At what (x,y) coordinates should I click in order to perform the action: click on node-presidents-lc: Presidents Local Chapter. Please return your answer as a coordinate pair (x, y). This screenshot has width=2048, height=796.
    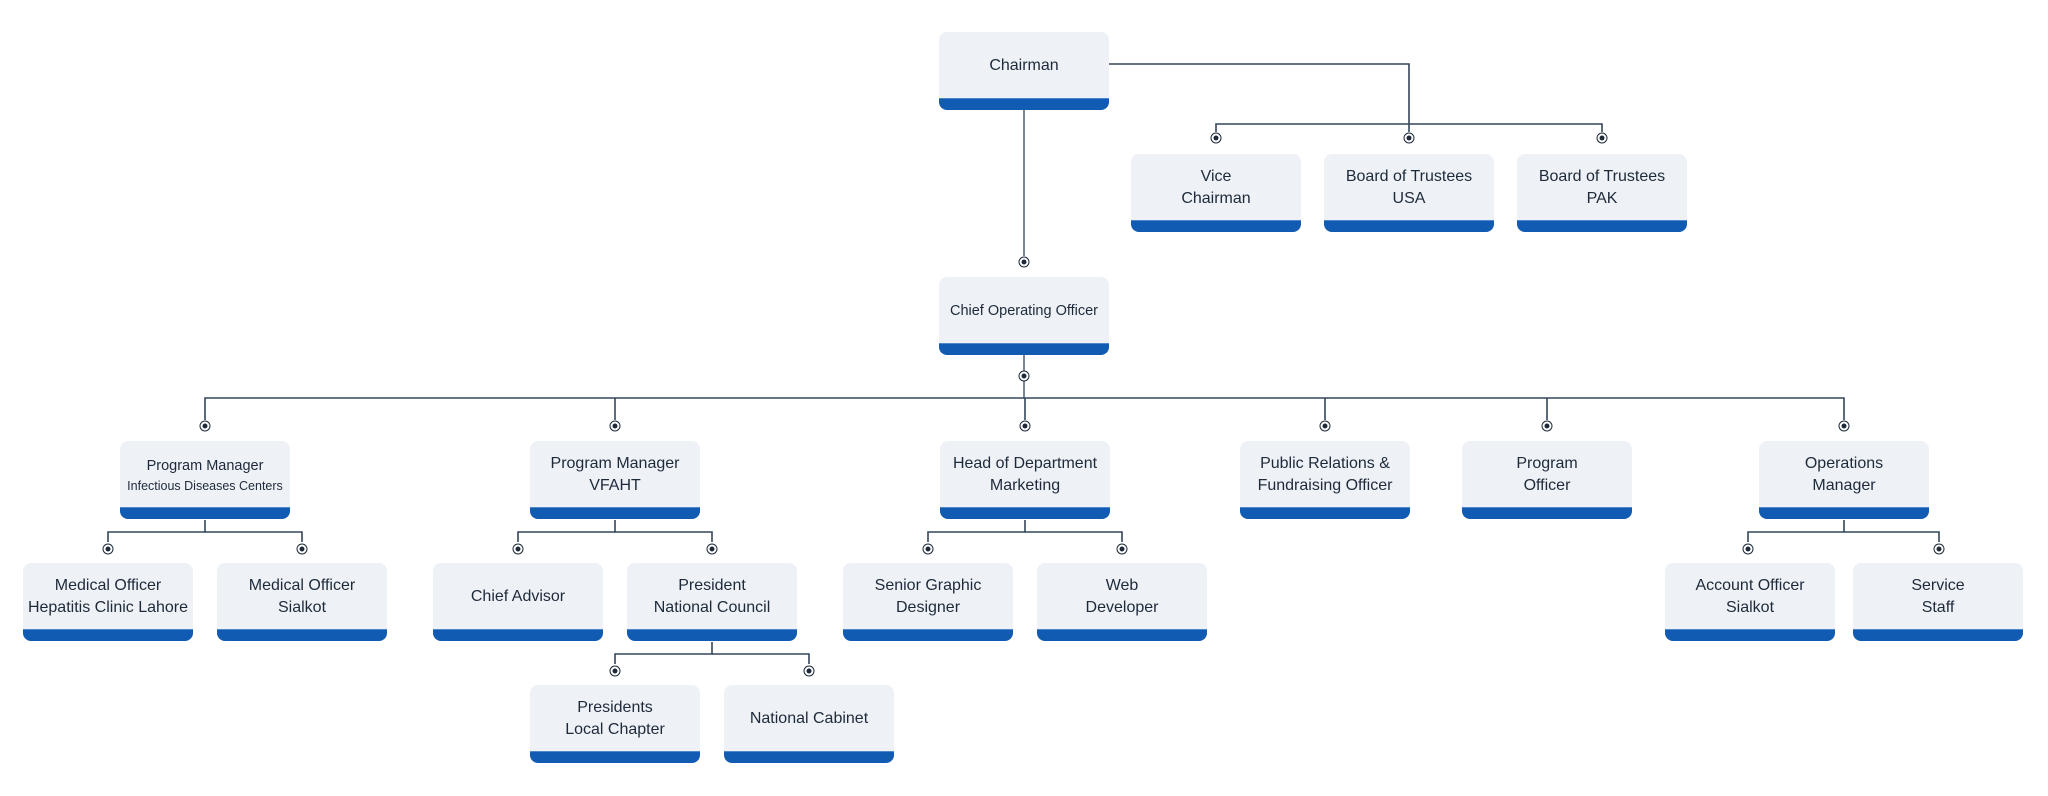
    Looking at the image, I should click on (615, 724).